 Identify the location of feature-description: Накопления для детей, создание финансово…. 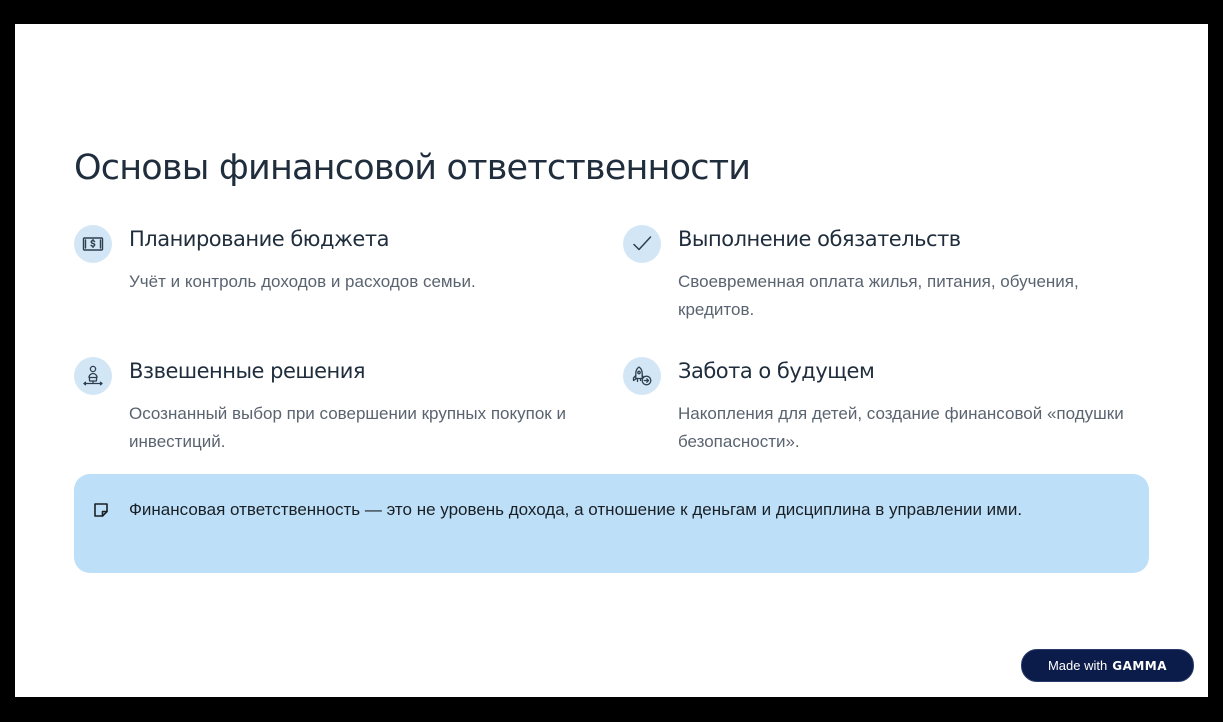
(901, 427).